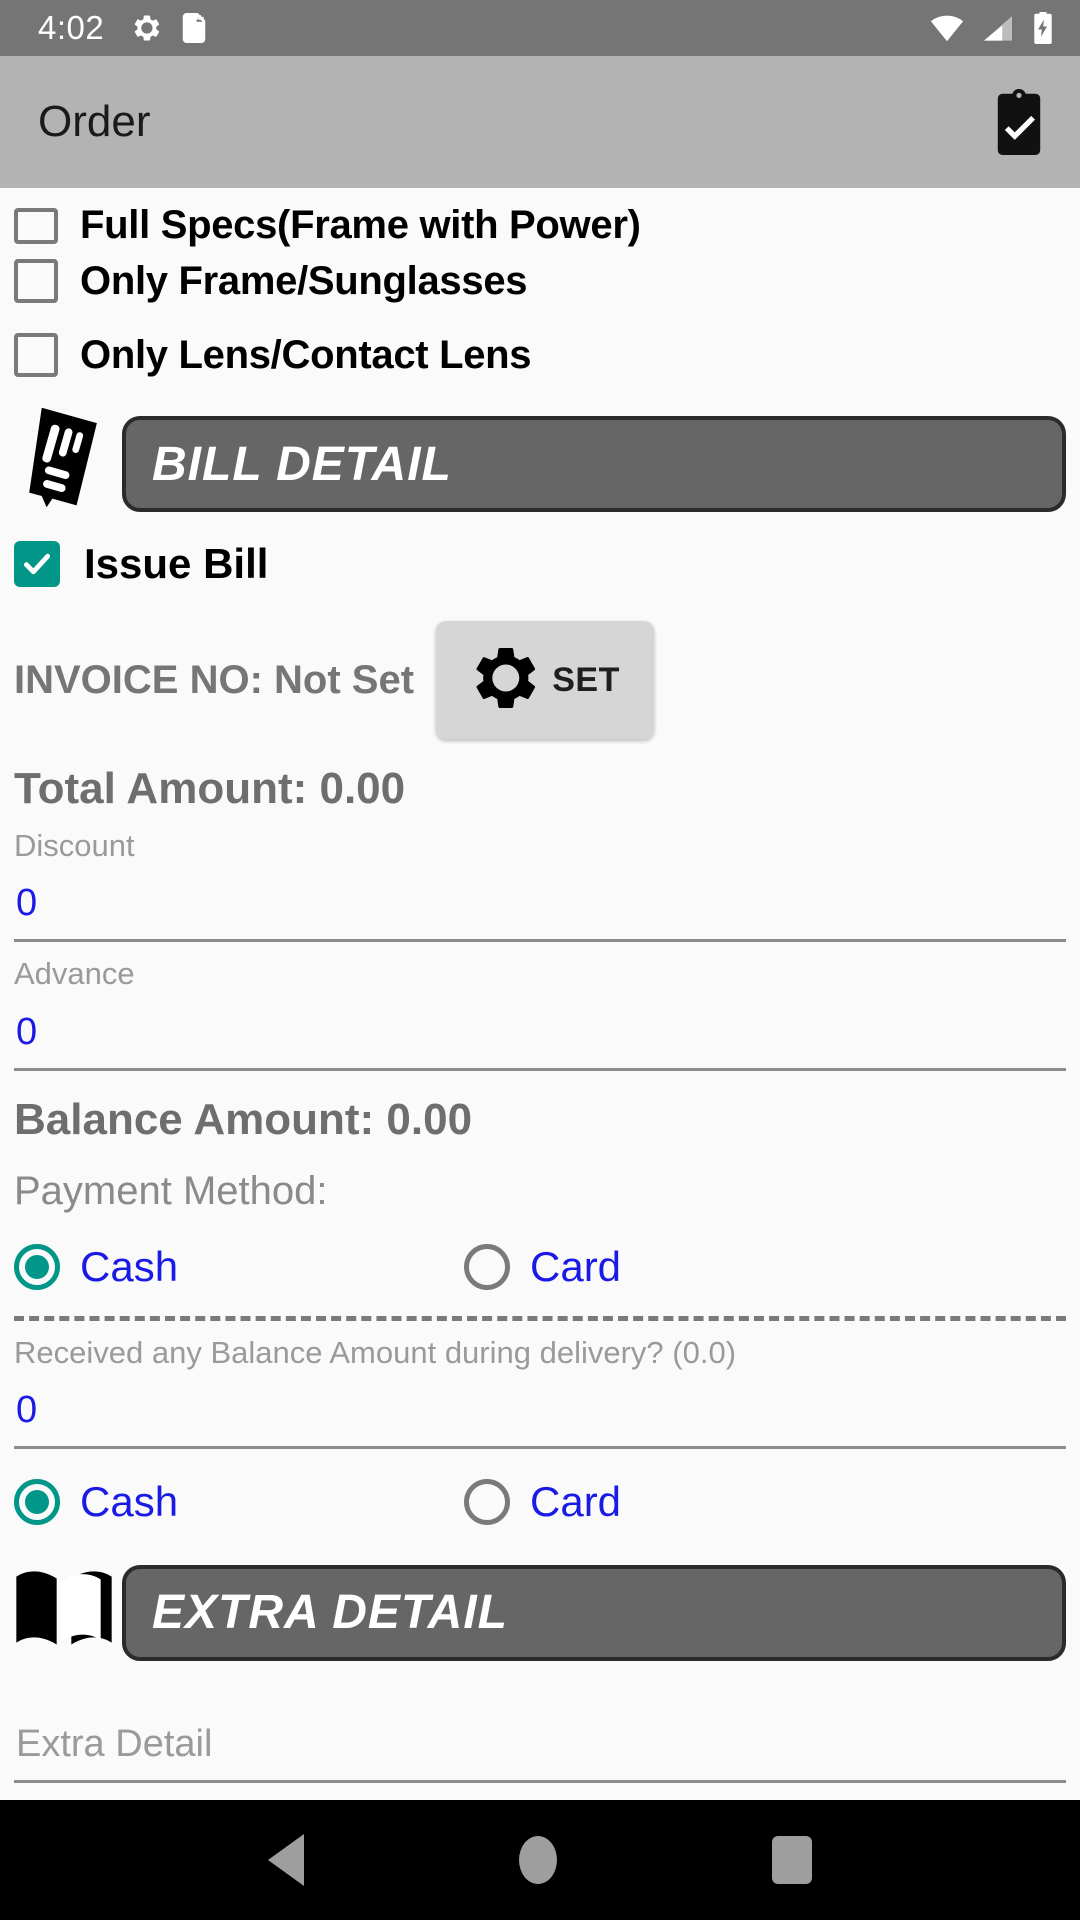 The height and width of the screenshot is (1920, 1080). What do you see at coordinates (1043, 28) in the screenshot?
I see `battery-charging-icon` at bounding box center [1043, 28].